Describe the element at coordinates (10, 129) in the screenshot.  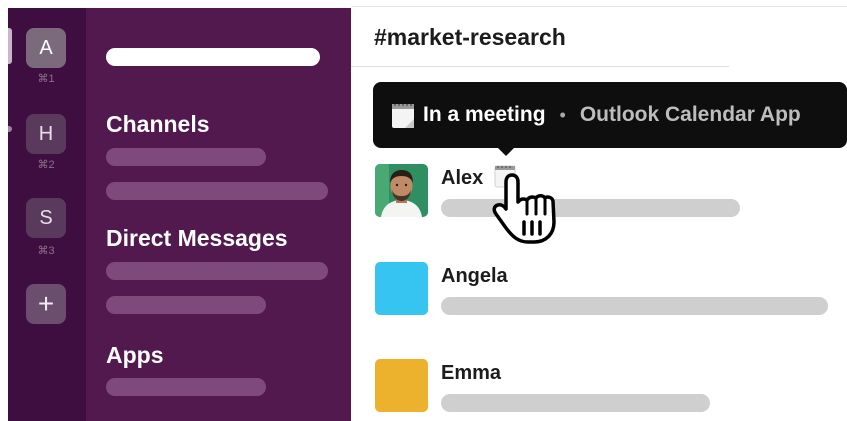
I see `unread-dot` at that location.